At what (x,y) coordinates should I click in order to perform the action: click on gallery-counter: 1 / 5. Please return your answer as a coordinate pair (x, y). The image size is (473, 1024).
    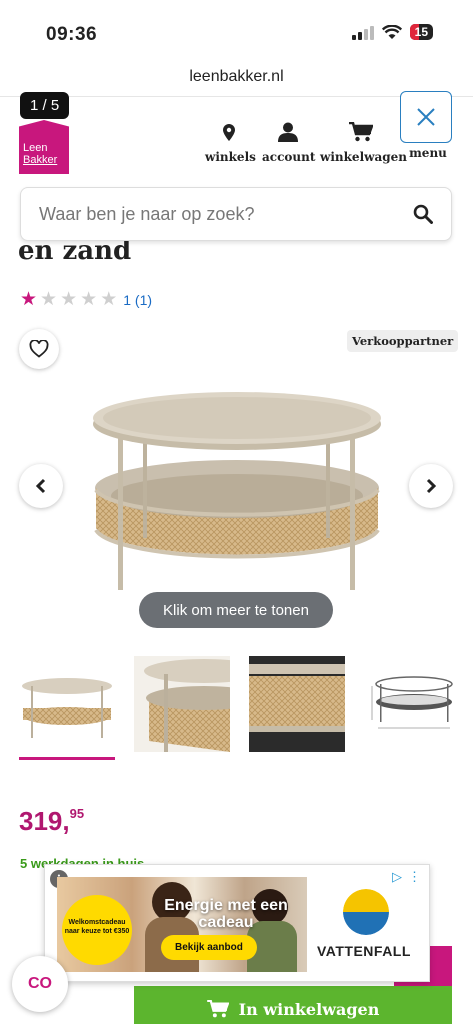
    Looking at the image, I should click on (45, 105).